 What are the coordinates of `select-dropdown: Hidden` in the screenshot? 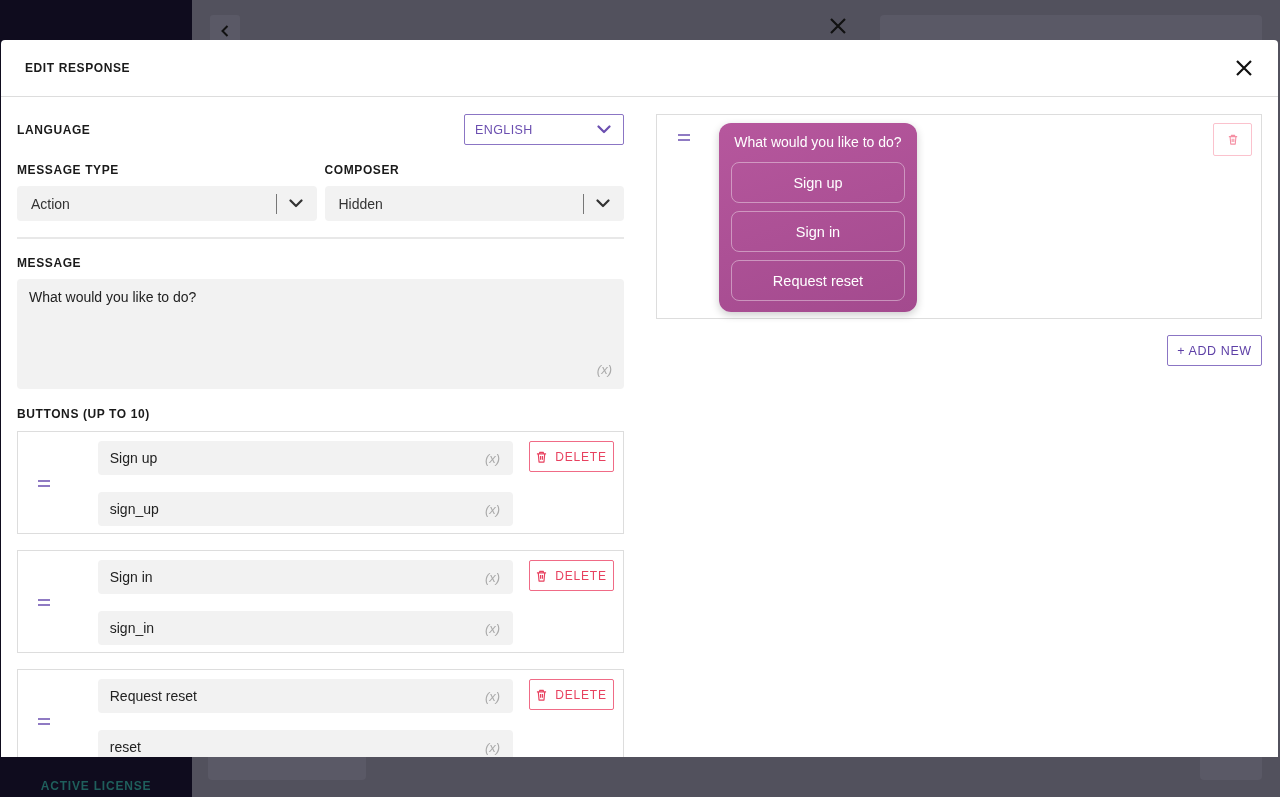 It's located at (474, 203).